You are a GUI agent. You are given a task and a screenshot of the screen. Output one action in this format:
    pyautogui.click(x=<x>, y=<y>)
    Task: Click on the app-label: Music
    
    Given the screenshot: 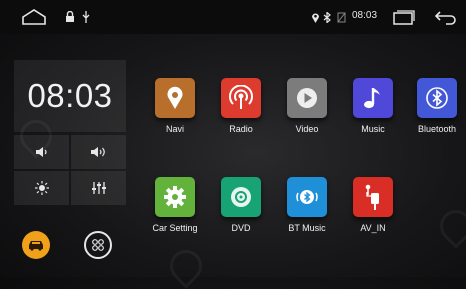 What is the action you would take?
    pyautogui.click(x=373, y=129)
    